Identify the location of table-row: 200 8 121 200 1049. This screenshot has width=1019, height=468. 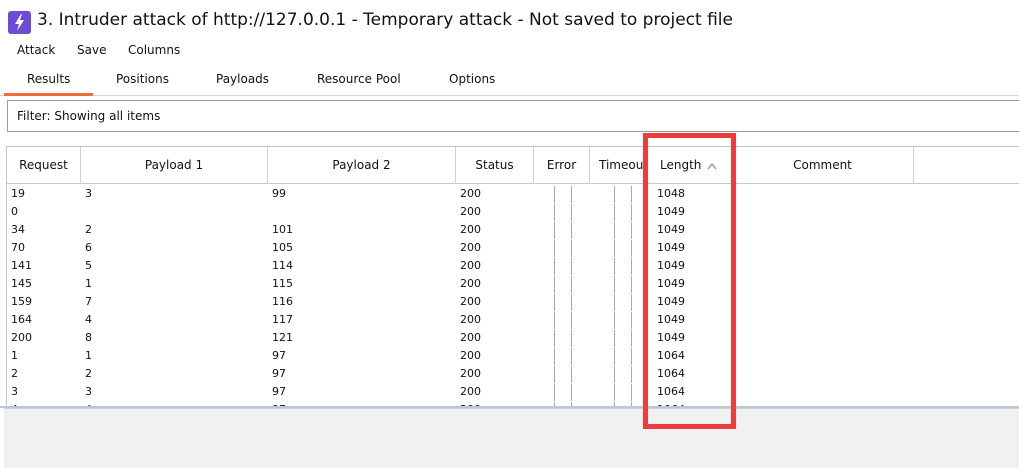
(513, 338).